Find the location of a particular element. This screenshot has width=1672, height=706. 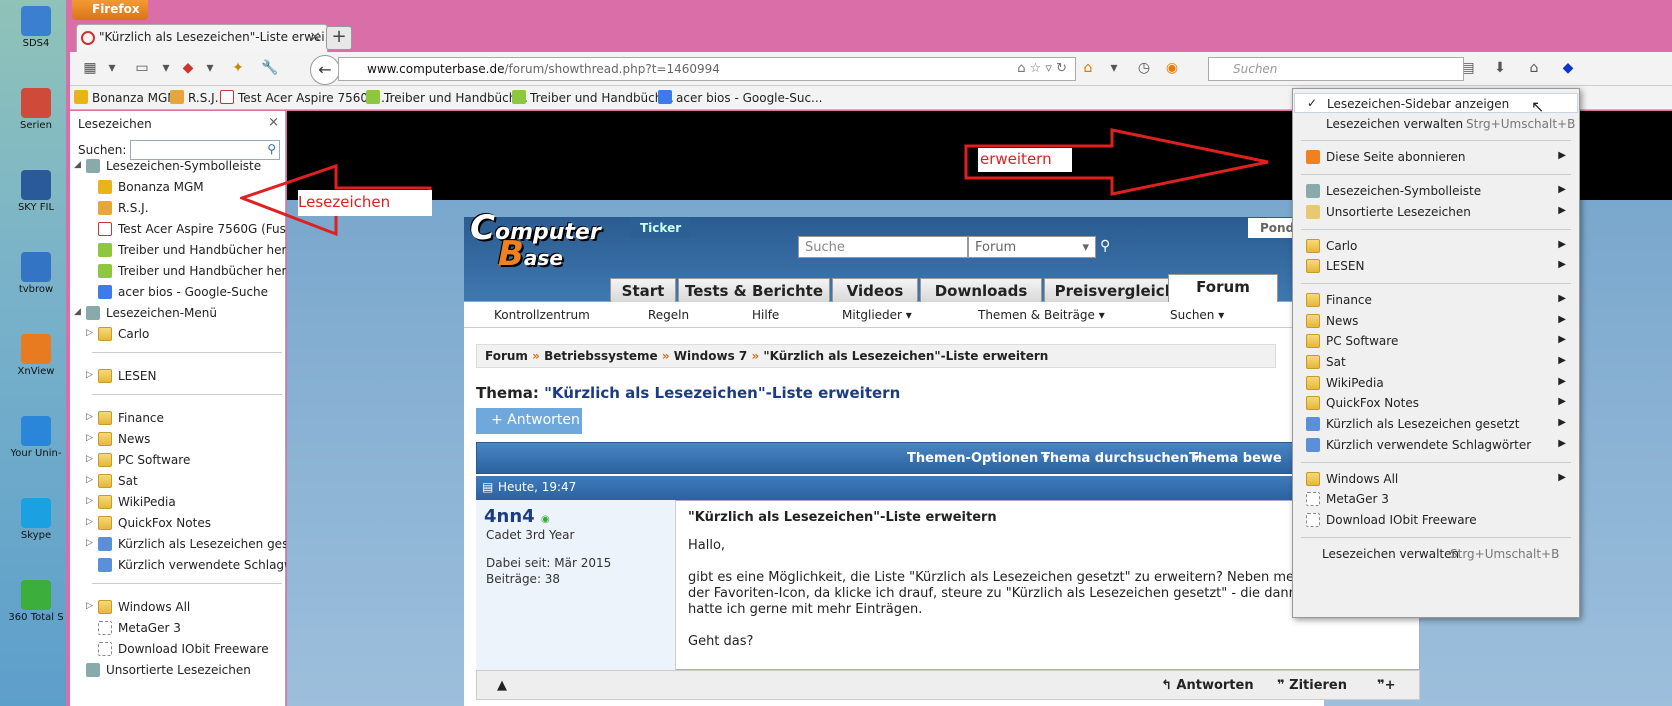

addon-icon: ◆ is located at coordinates (1568, 69).